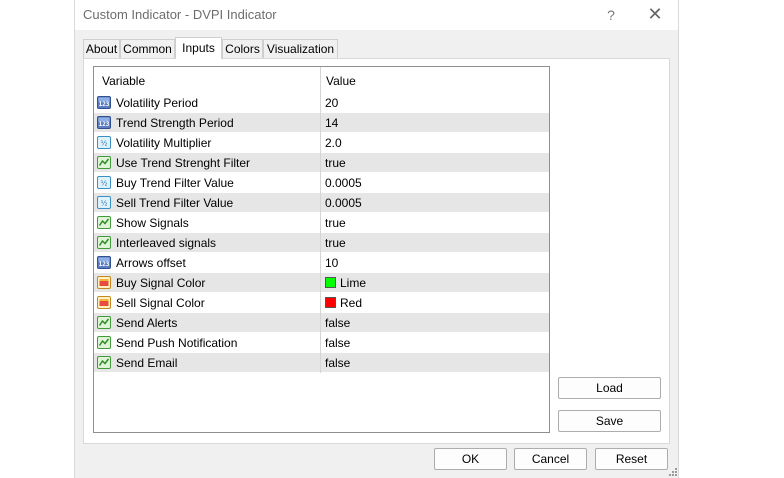 The height and width of the screenshot is (478, 784). I want to click on table-row: ½ Volatility Multiplier 2.0, so click(321, 143).